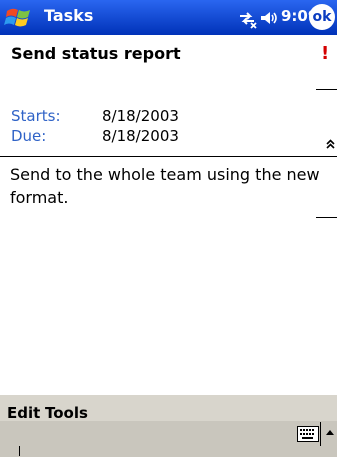 This screenshot has height=457, width=337. Describe the element at coordinates (330, 144) in the screenshot. I see `collapse-icon` at that location.